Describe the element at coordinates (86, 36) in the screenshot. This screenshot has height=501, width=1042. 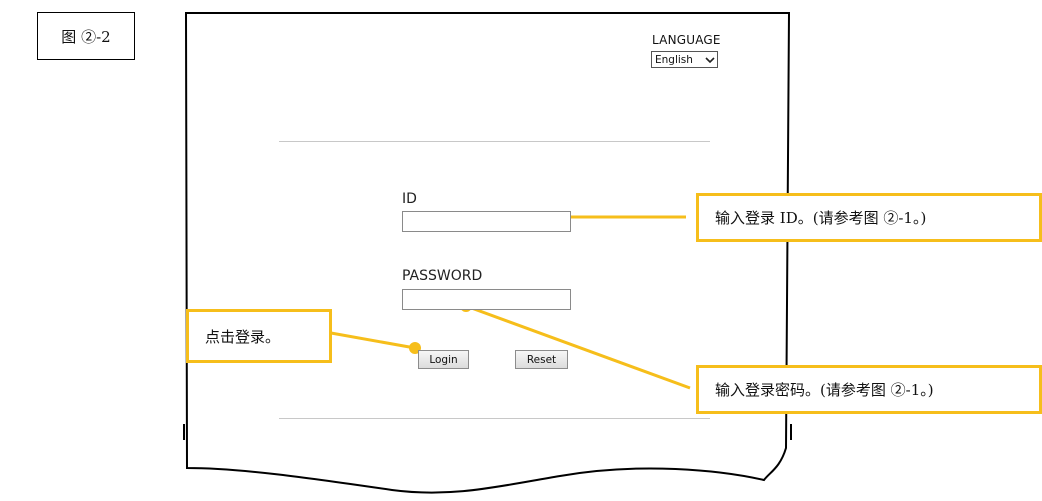
I see `figure-label: 图 ②-2` at that location.